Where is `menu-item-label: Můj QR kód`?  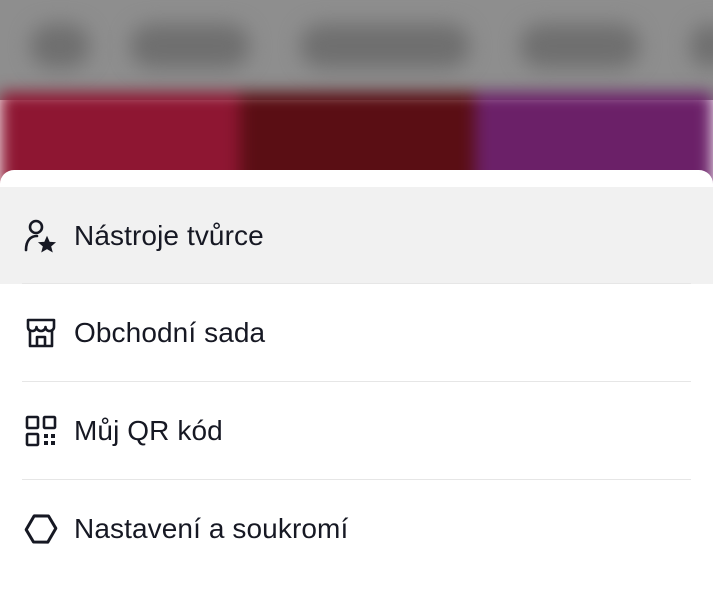
menu-item-label: Můj QR kód is located at coordinates (148, 430).